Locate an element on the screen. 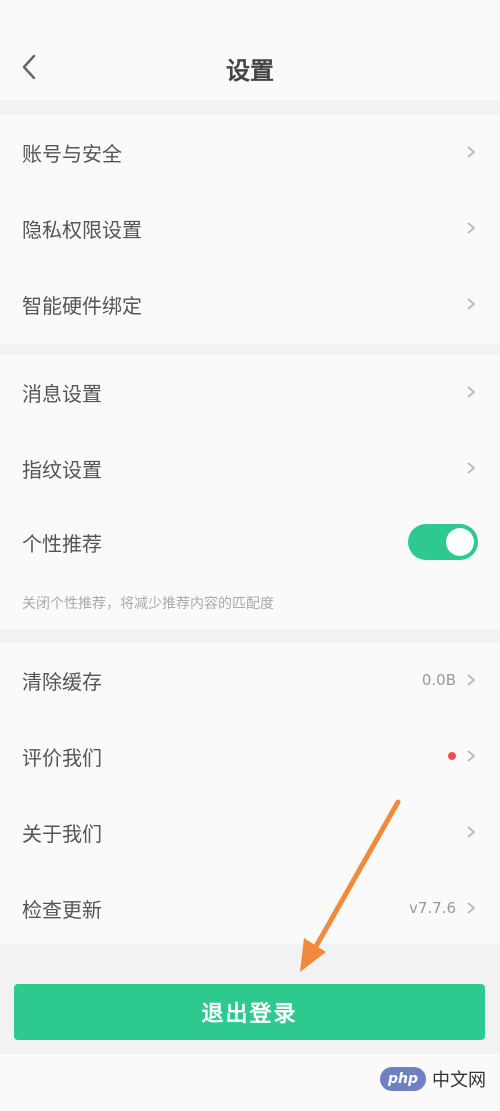 The image size is (500, 1111). chevron-left-icon is located at coordinates (29, 67).